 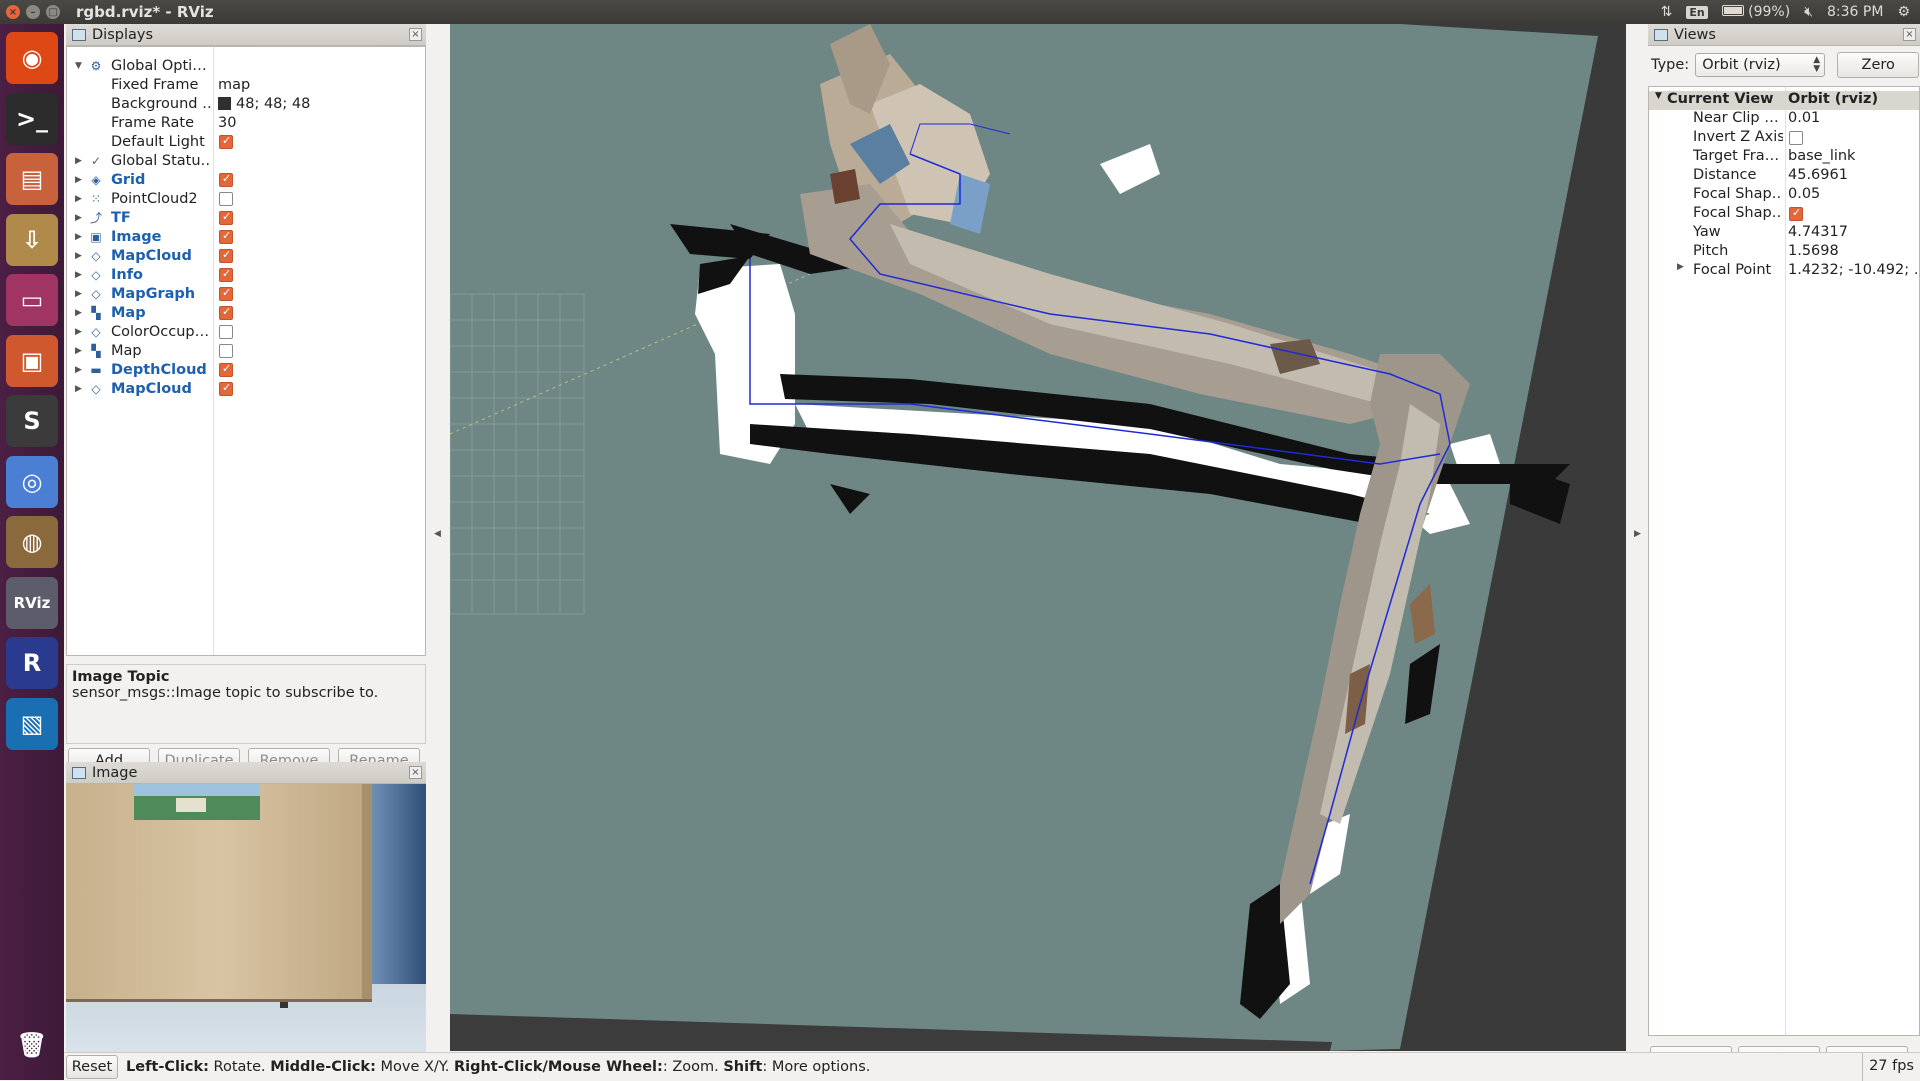 I want to click on r-app-icon: R, so click(x=32, y=663).